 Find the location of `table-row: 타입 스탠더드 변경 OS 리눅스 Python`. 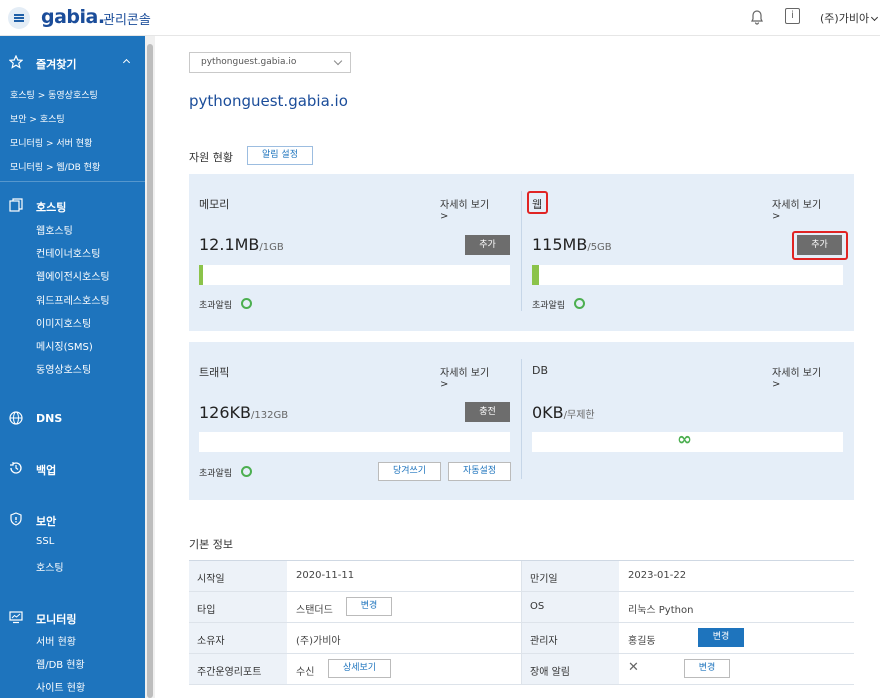

table-row: 타입 스탠더드 변경 OS 리눅스 Python is located at coordinates (521, 607).